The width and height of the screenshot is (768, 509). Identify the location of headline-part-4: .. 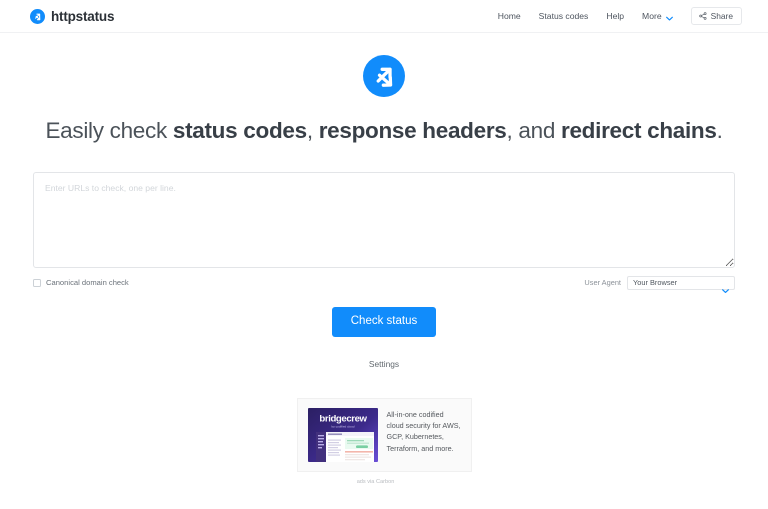
(719, 130).